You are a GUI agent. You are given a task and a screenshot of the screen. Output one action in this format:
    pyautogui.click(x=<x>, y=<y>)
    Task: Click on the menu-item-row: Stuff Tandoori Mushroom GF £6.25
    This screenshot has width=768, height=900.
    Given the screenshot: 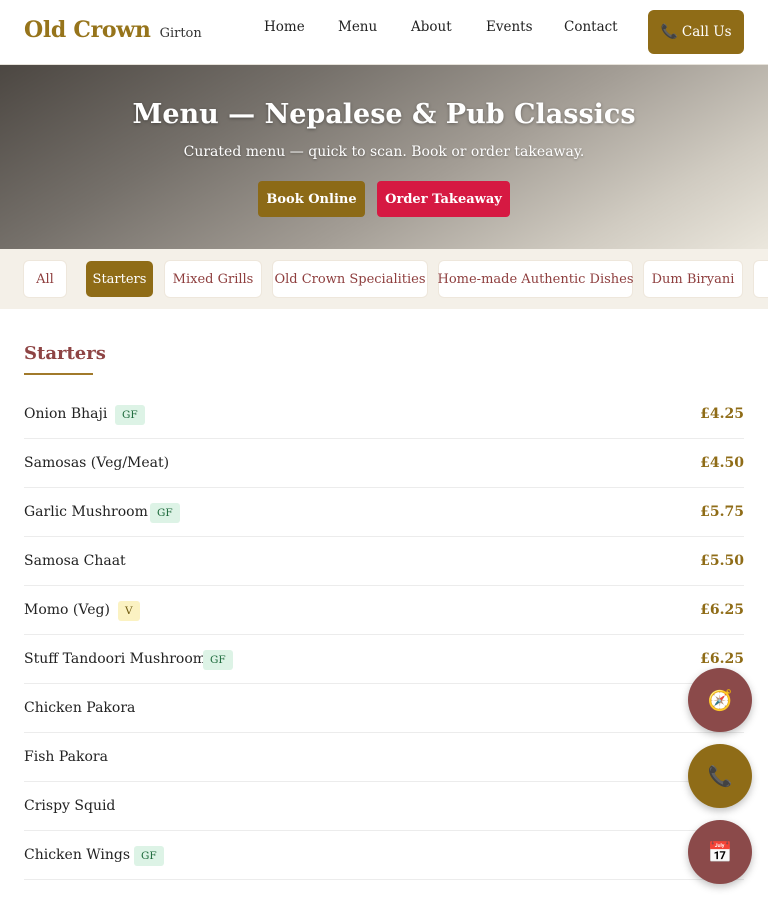 What is the action you would take?
    pyautogui.click(x=384, y=659)
    